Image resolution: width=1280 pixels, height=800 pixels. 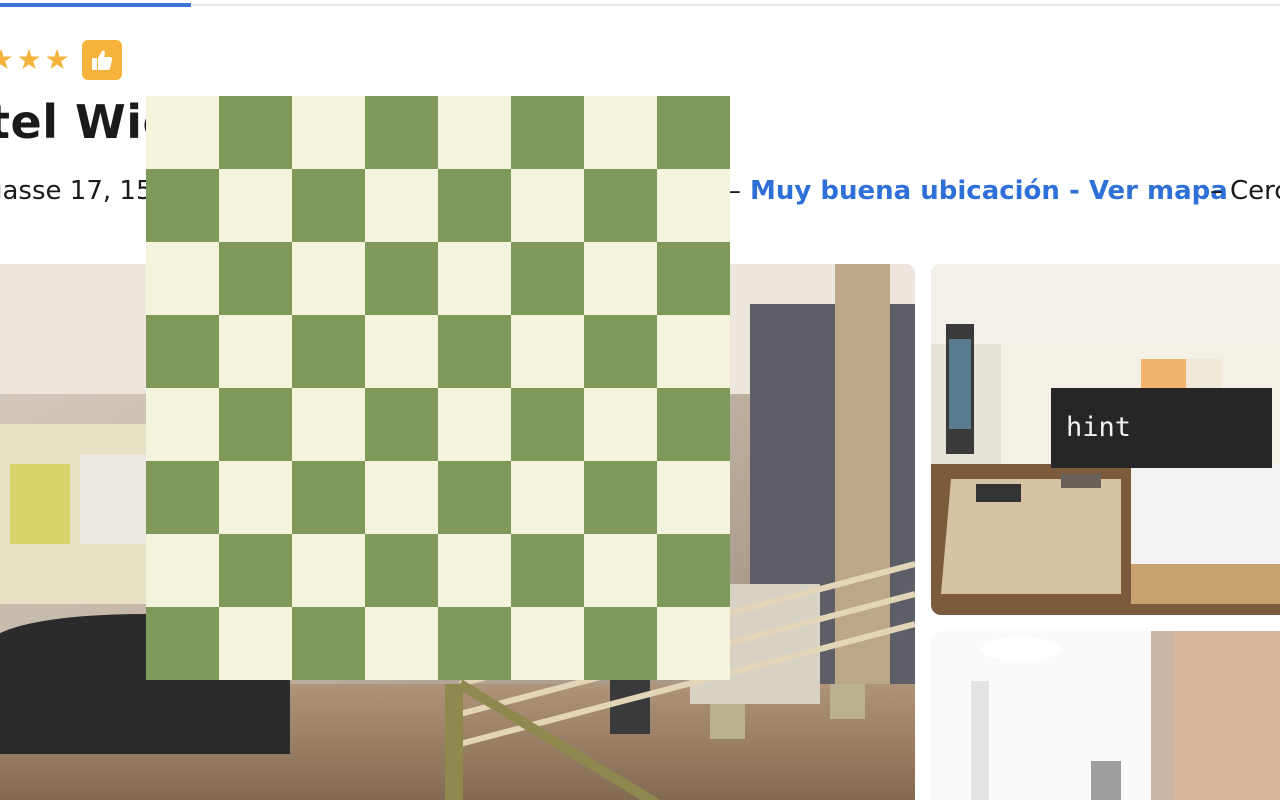 I want to click on rating-row: ★ ★ ★, so click(x=61, y=60).